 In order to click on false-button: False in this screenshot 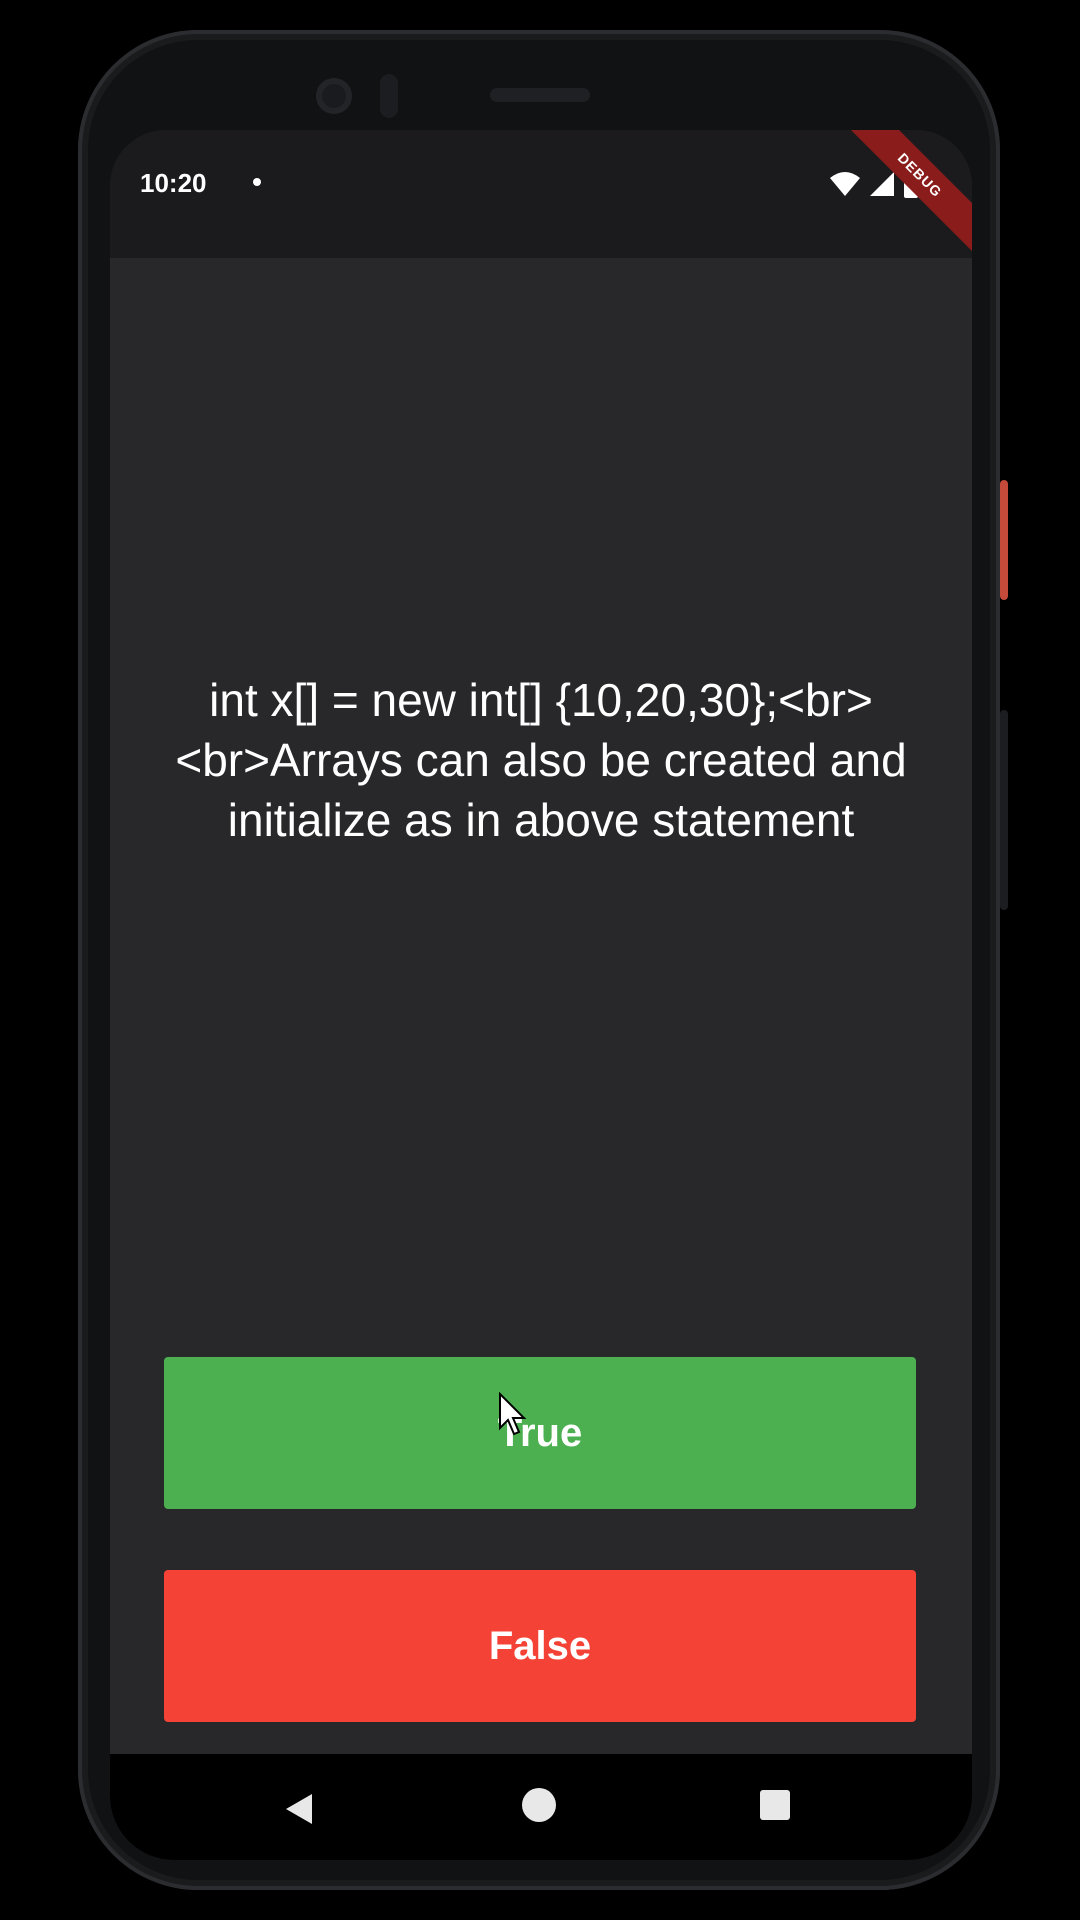, I will do `click(540, 1646)`.